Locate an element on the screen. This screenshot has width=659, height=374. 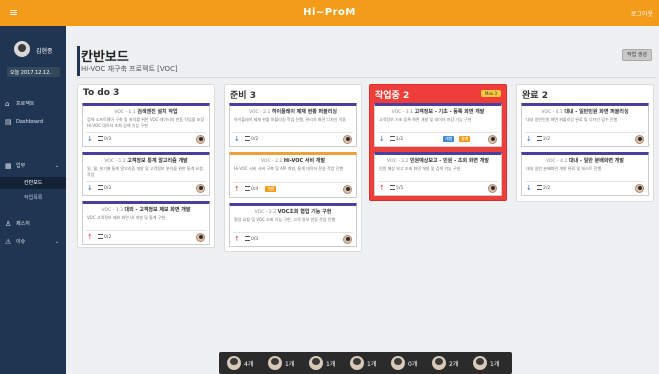
member-task-count: 4개 is located at coordinates (249, 364).